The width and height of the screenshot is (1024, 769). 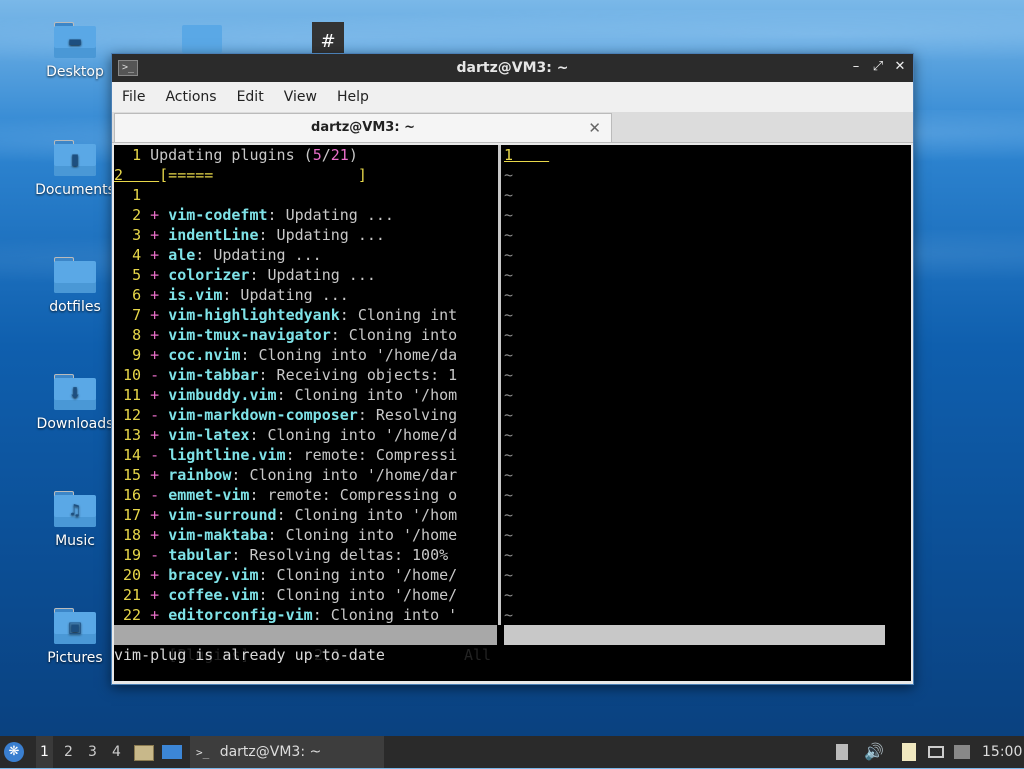 I want to click on desktop-icon-documents: ▮ Documents, so click(x=75, y=169).